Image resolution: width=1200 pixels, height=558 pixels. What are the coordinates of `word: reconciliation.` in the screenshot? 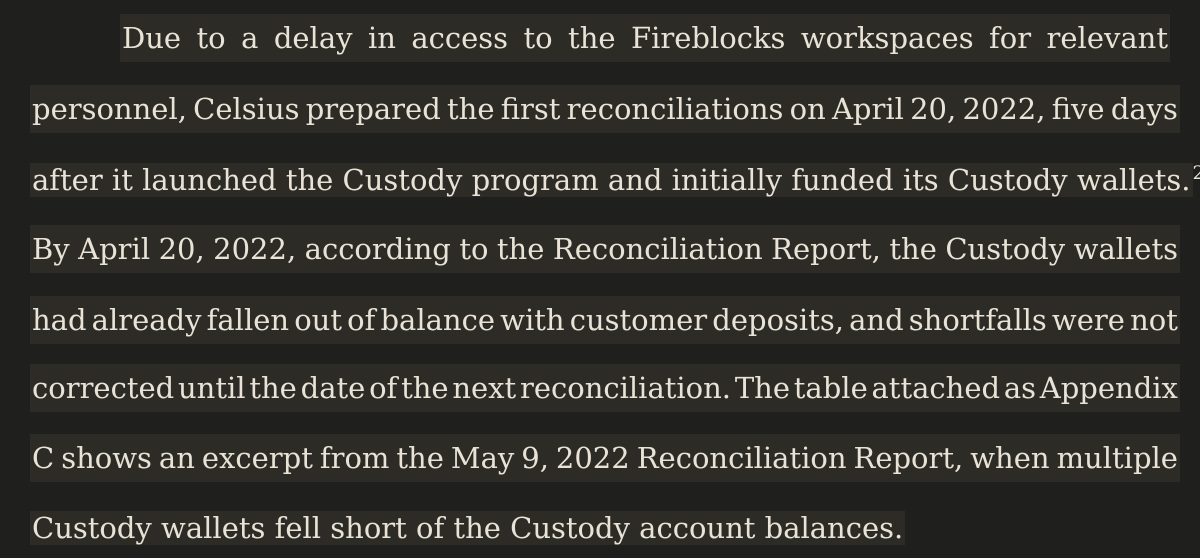 It's located at (625, 388).